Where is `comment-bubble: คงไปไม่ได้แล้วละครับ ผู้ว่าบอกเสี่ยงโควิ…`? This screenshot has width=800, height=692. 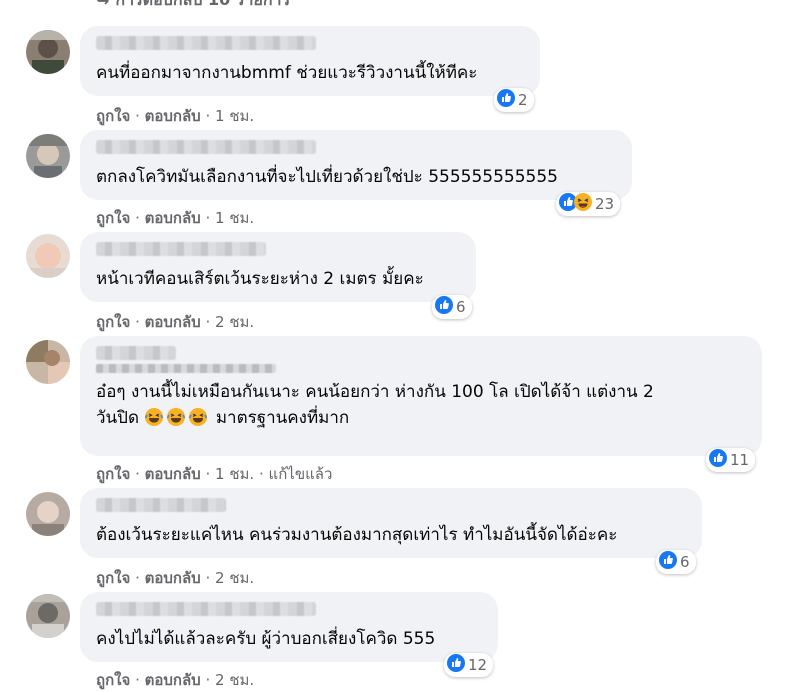 comment-bubble: คงไปไม่ได้แล้วละครับ ผู้ว่าบอกเสี่ยงโควิ… is located at coordinates (289, 627).